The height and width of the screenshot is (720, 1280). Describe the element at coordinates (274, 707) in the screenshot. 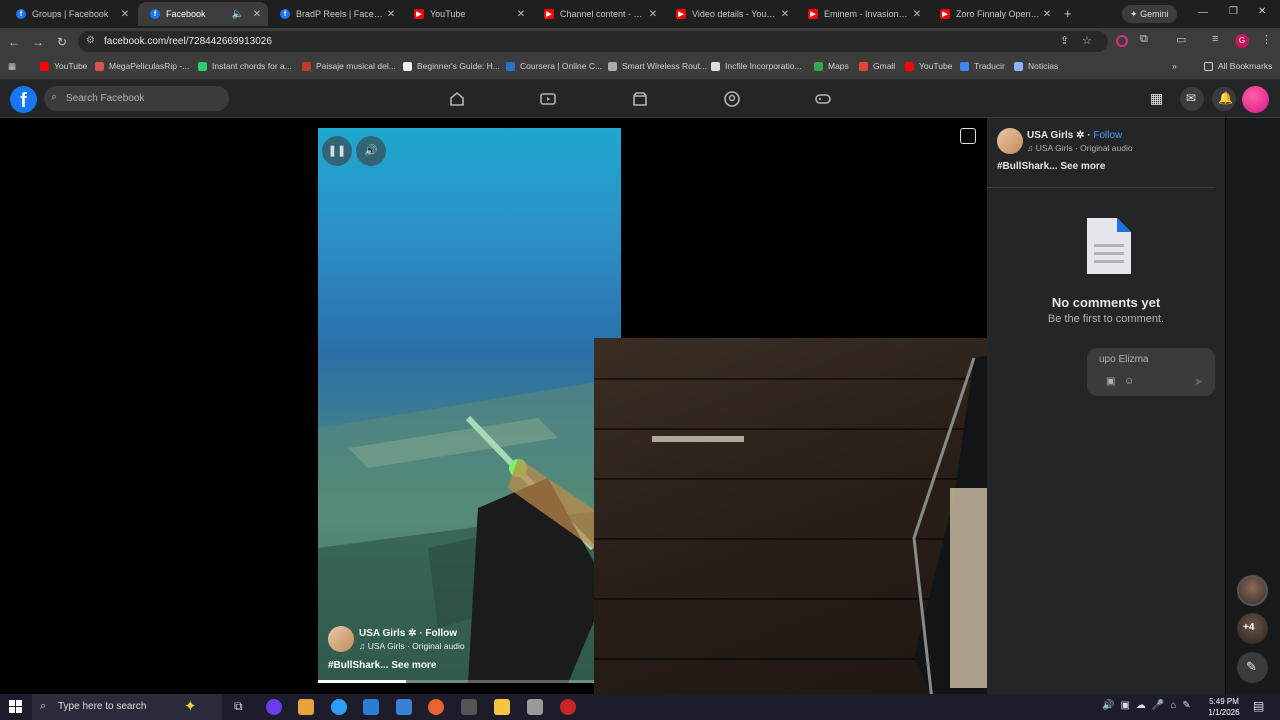

I see `cortana-icon` at that location.